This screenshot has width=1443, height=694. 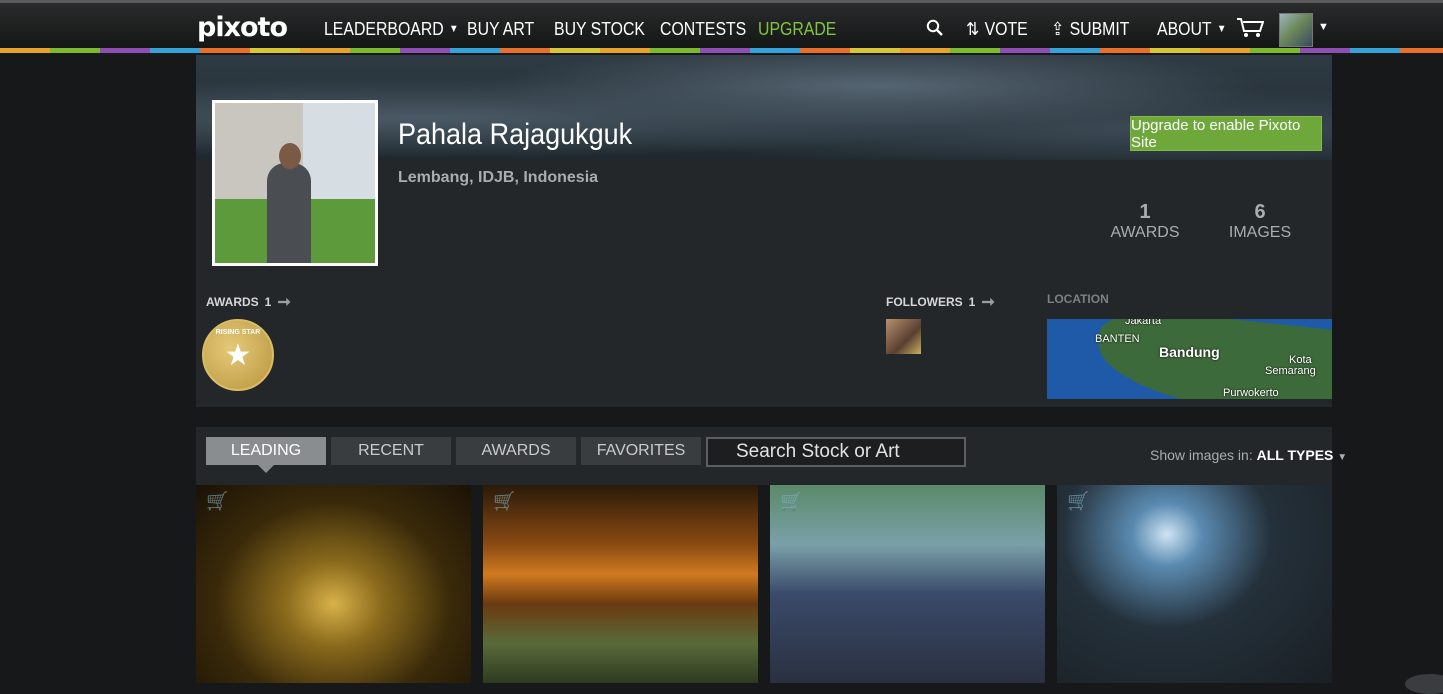 I want to click on upgrade-site-button: Upgrade to enable Pixoto Site, so click(x=1226, y=133).